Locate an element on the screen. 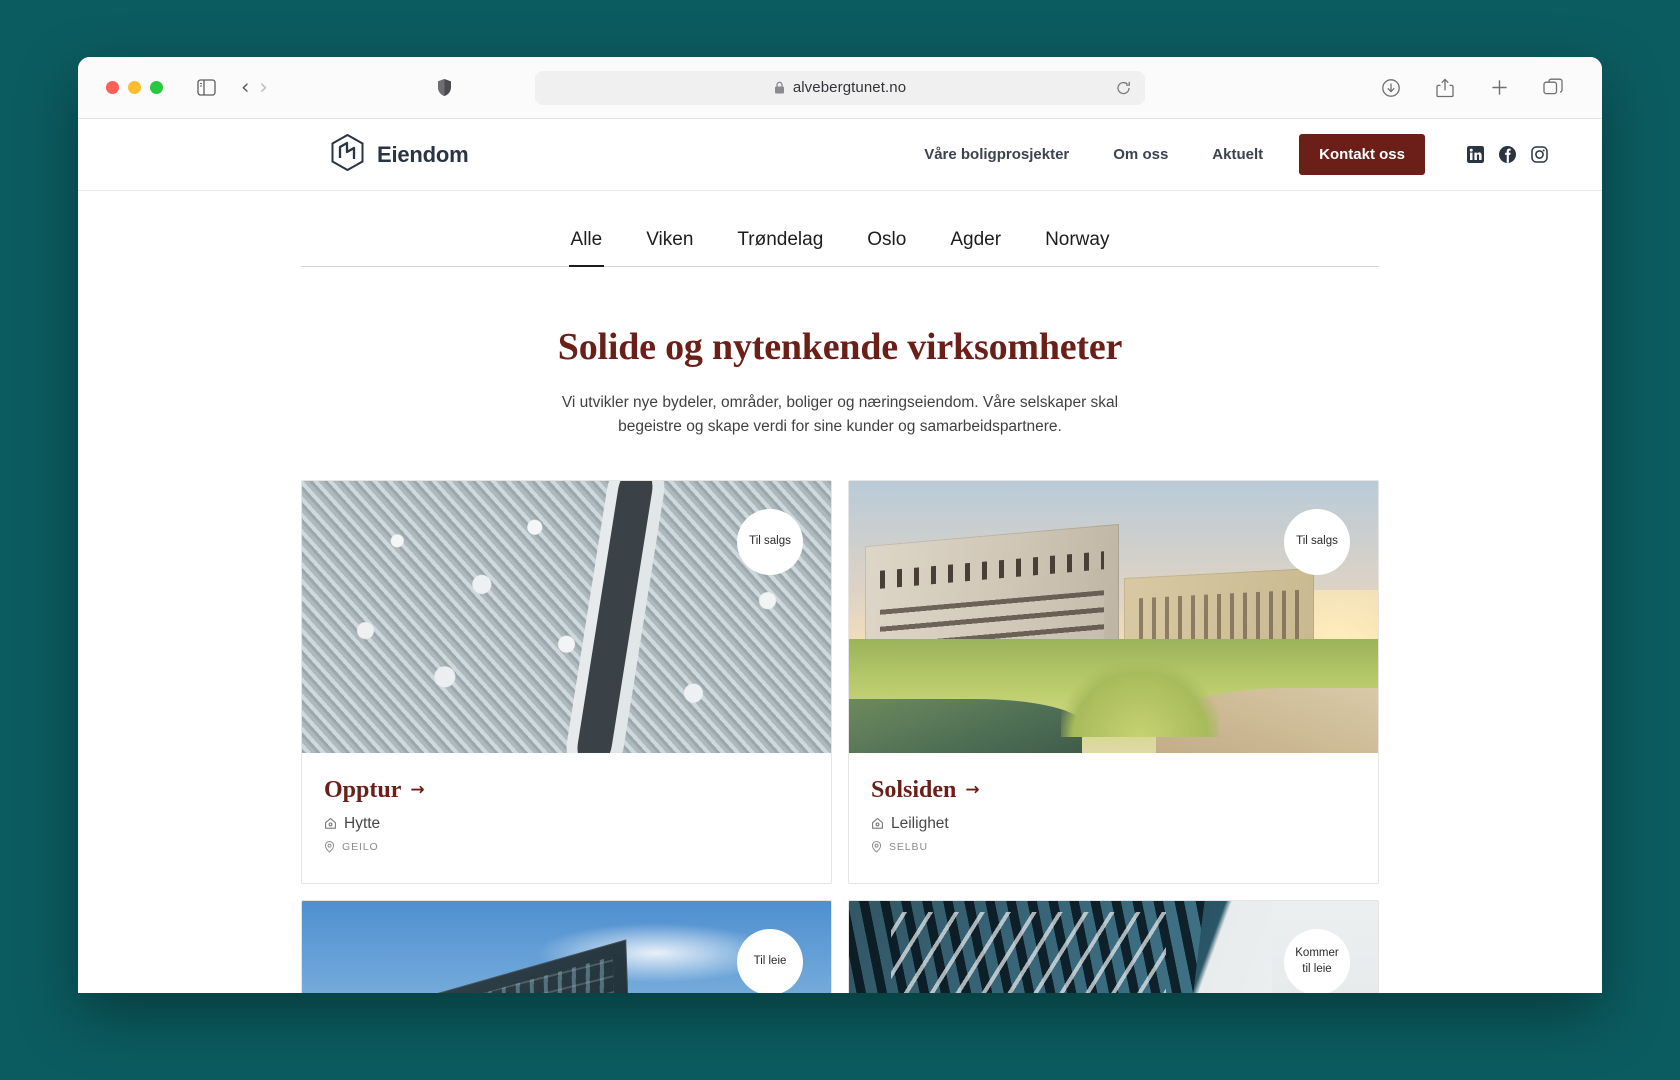 This screenshot has height=1080, width=1680. nav-item-boligprosjekter: Våre boligprosjekter is located at coordinates (996, 154).